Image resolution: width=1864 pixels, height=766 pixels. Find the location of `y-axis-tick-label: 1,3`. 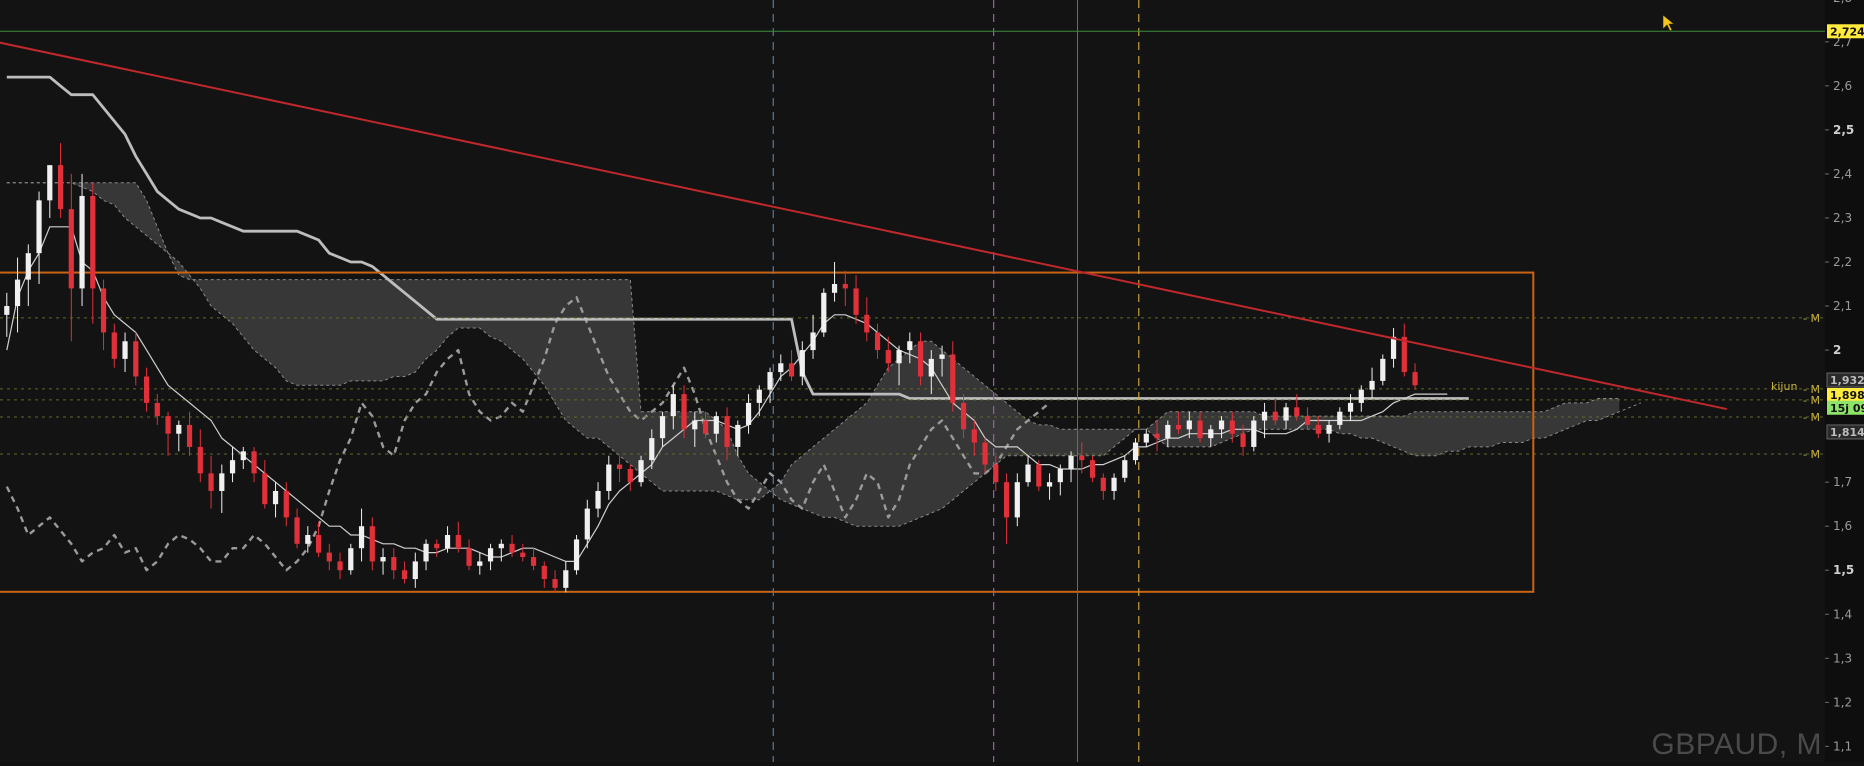

y-axis-tick-label: 1,3 is located at coordinates (1842, 658).